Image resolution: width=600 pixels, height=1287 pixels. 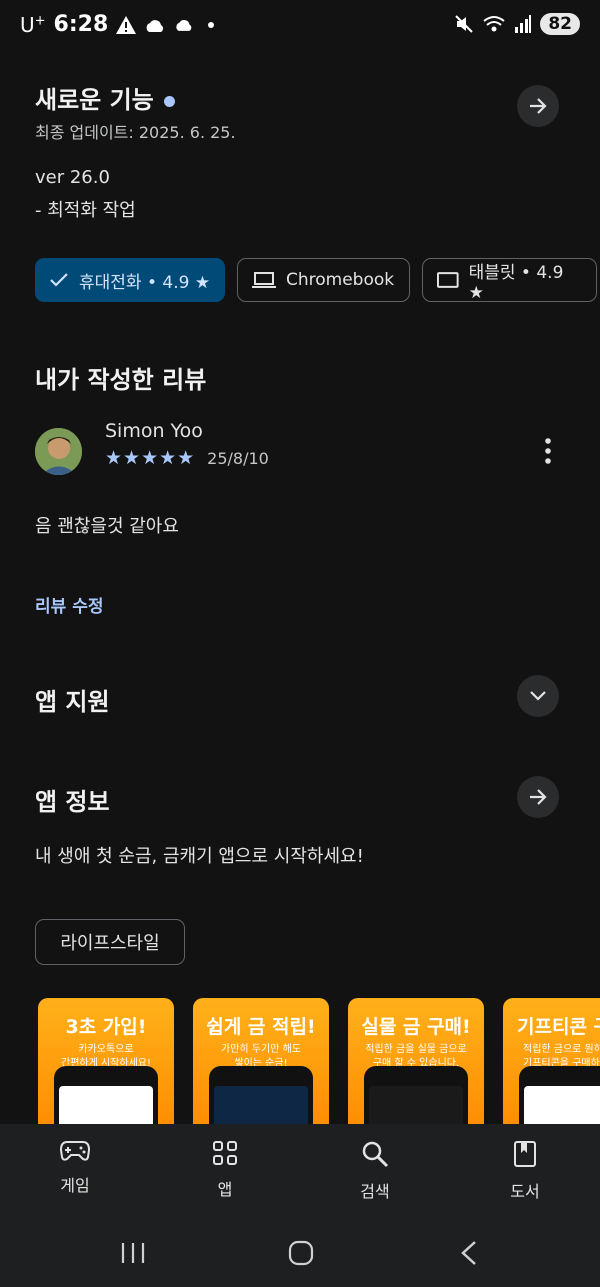 I want to click on version-text: ver 26.0, so click(x=72, y=177).